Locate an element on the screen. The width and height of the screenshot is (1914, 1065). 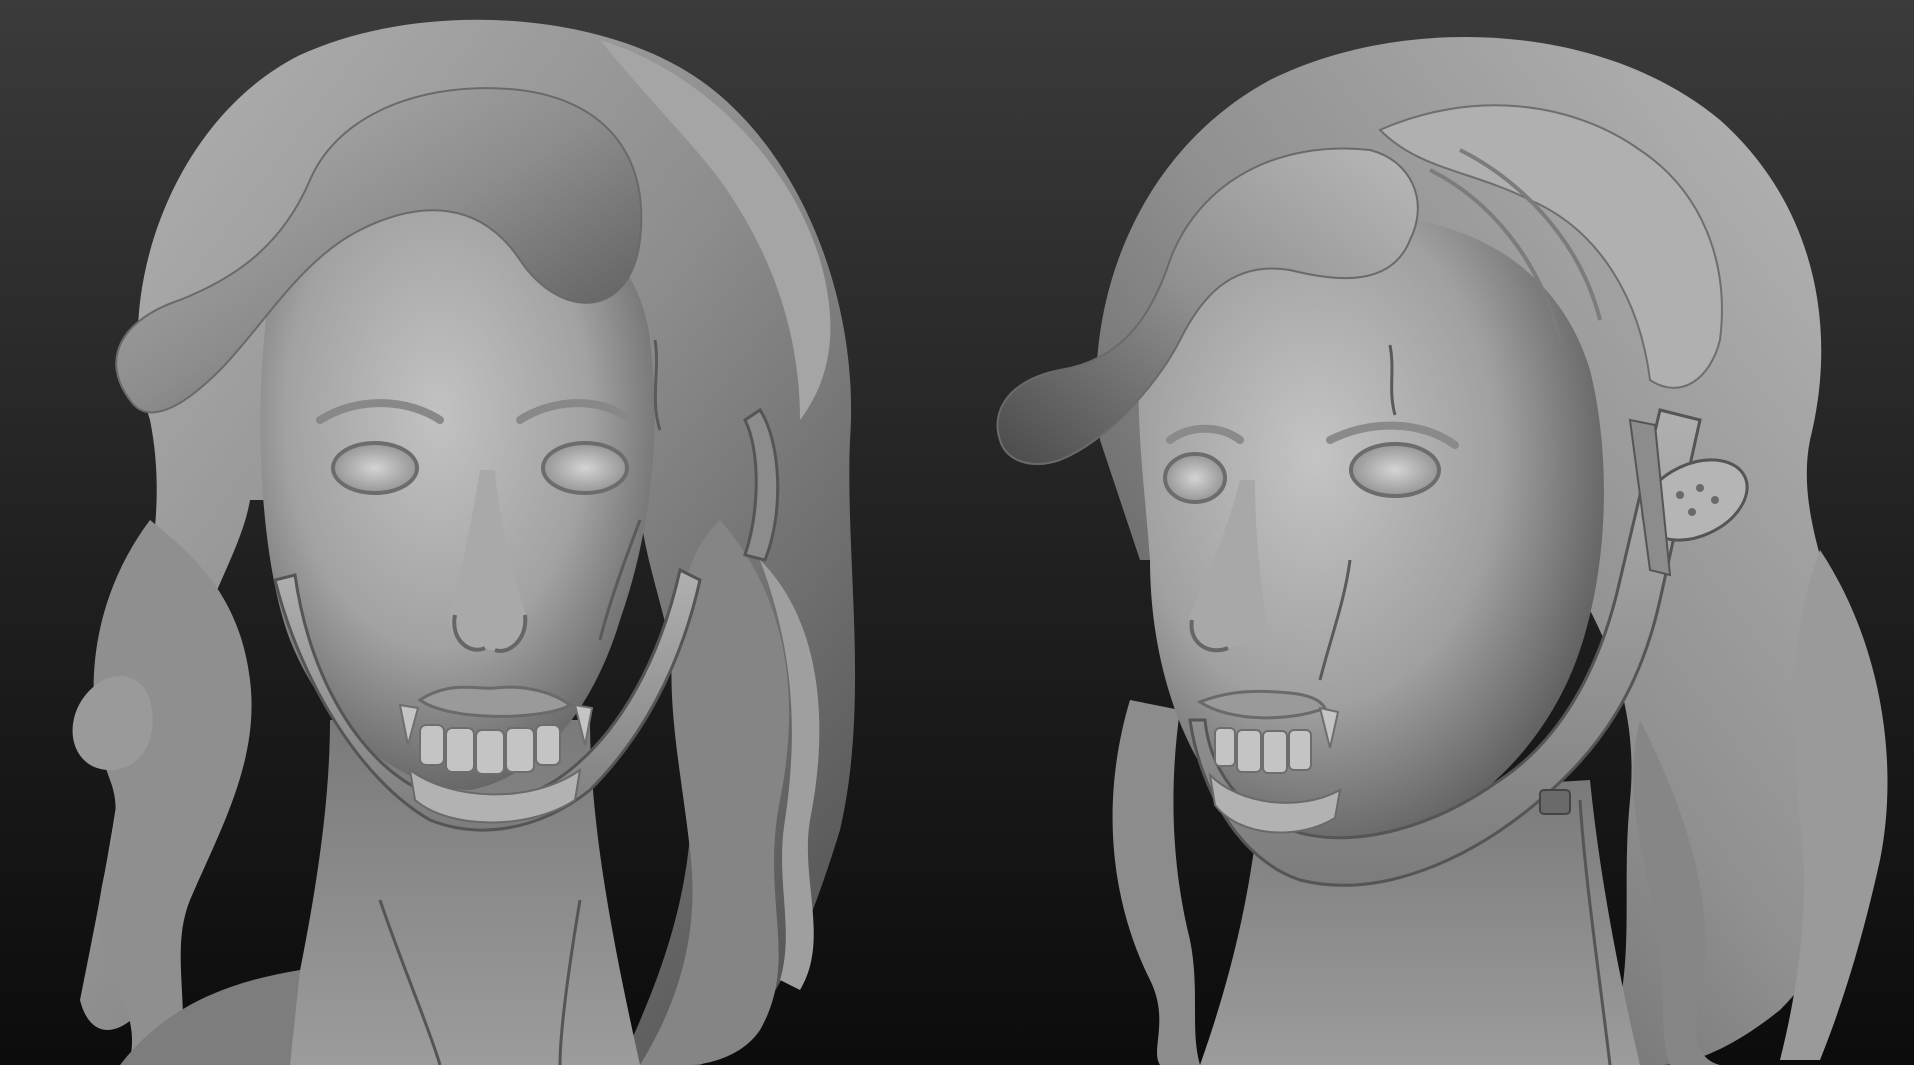
tq-eye-left is located at coordinates (1195, 478).